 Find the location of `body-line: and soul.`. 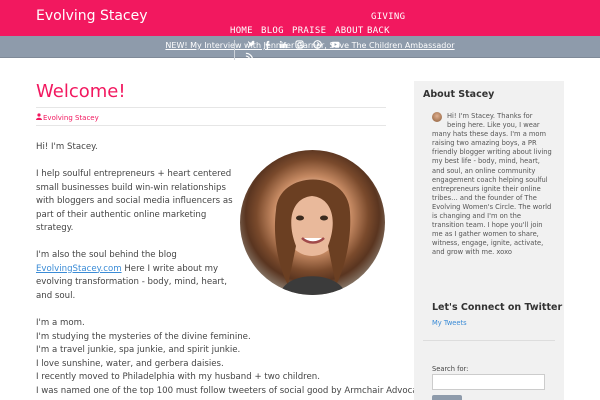

body-line: and soul. is located at coordinates (56, 295).